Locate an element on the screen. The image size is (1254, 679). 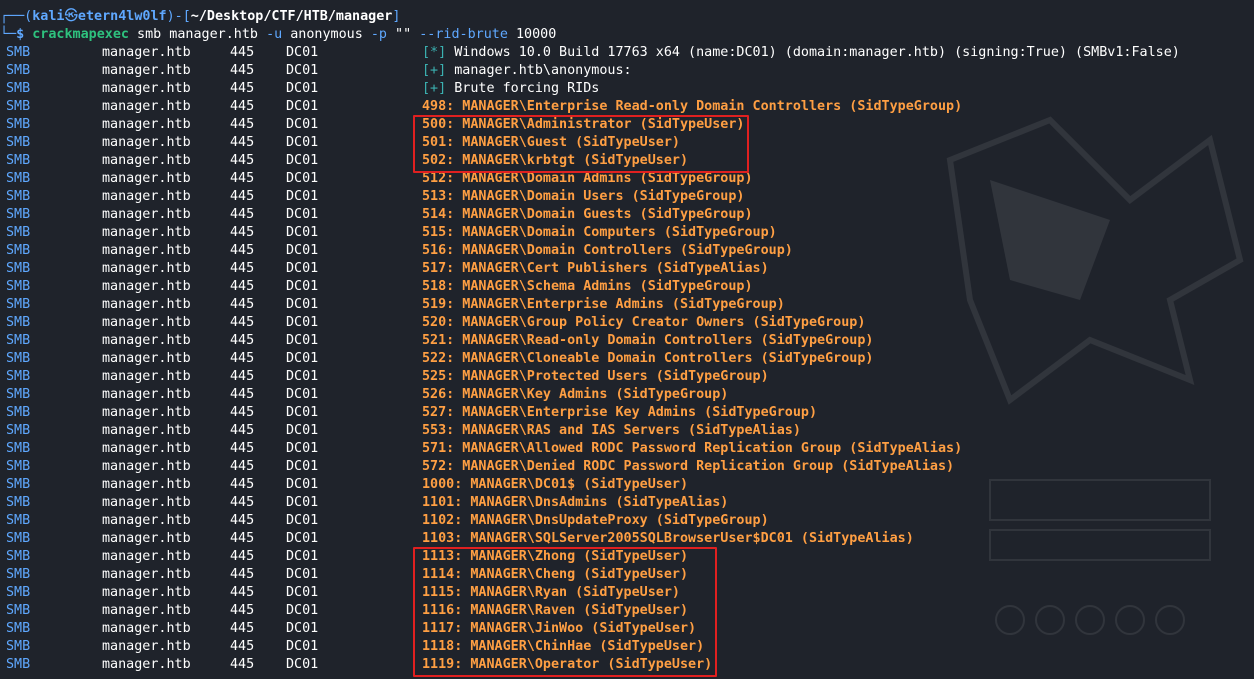
info-message: [+] Brute forcing RIDs is located at coordinates (510, 89).